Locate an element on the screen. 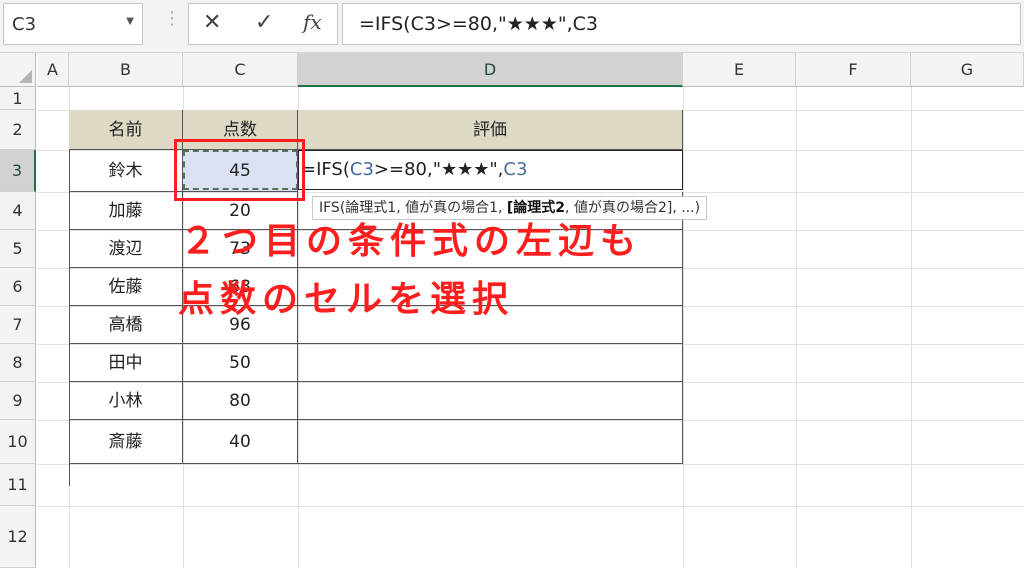  name-cell: 田中 is located at coordinates (126, 363).